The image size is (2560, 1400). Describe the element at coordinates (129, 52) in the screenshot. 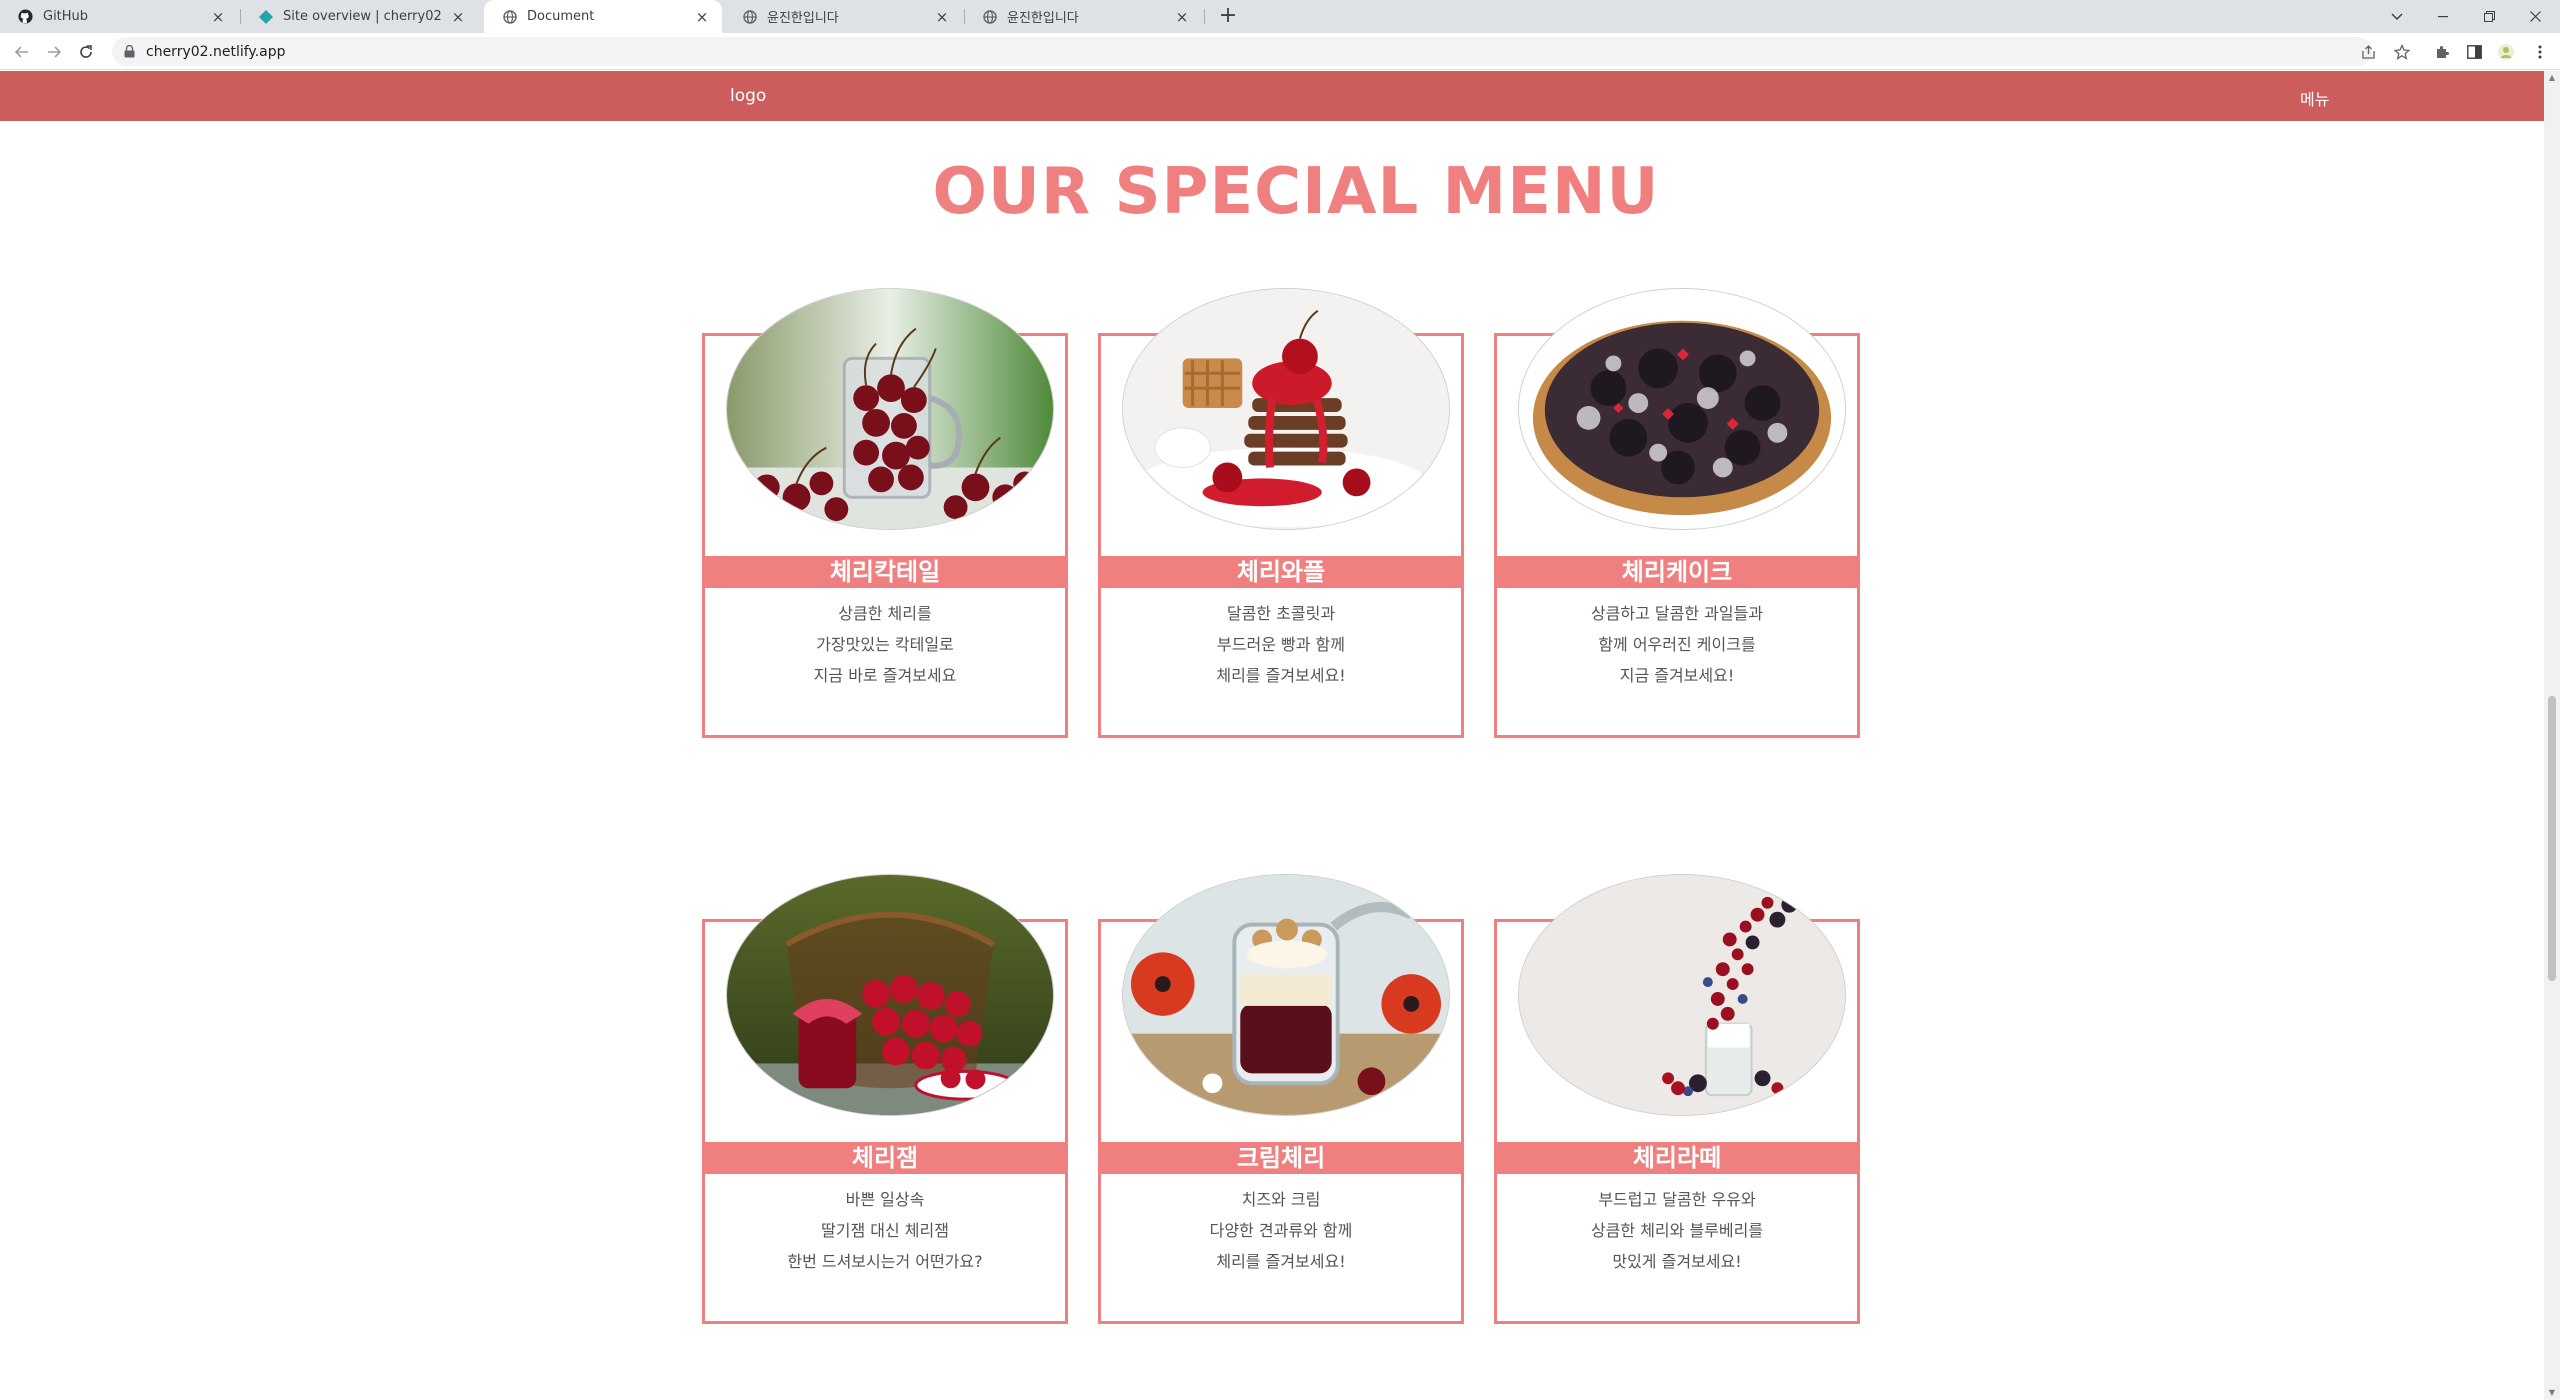

I see `lock-icon` at that location.